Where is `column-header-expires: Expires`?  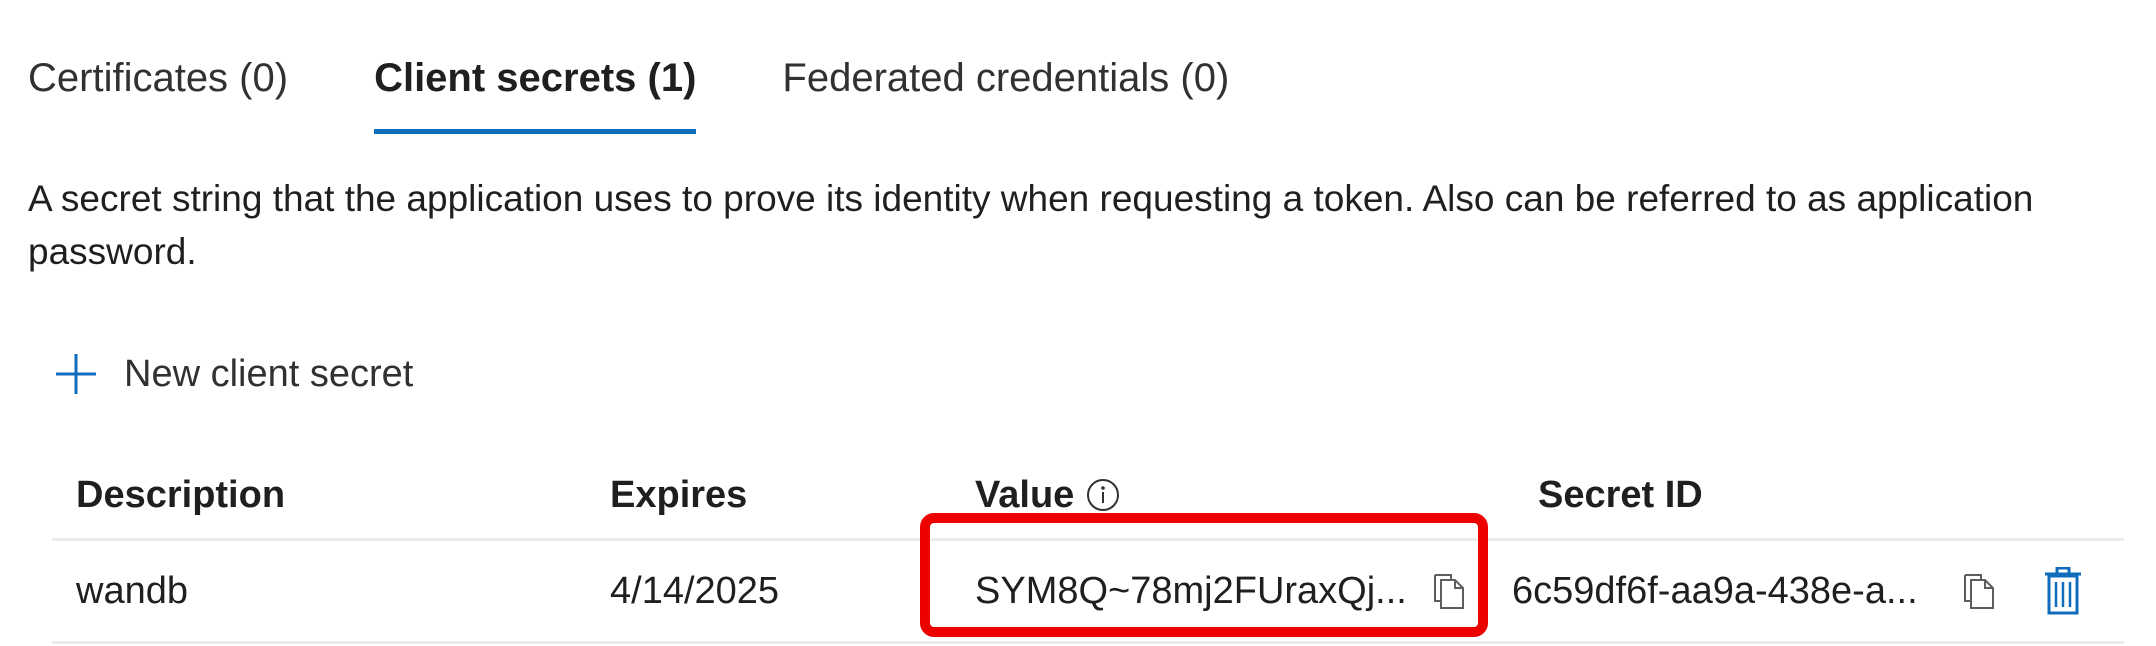 column-header-expires: Expires is located at coordinates (678, 495).